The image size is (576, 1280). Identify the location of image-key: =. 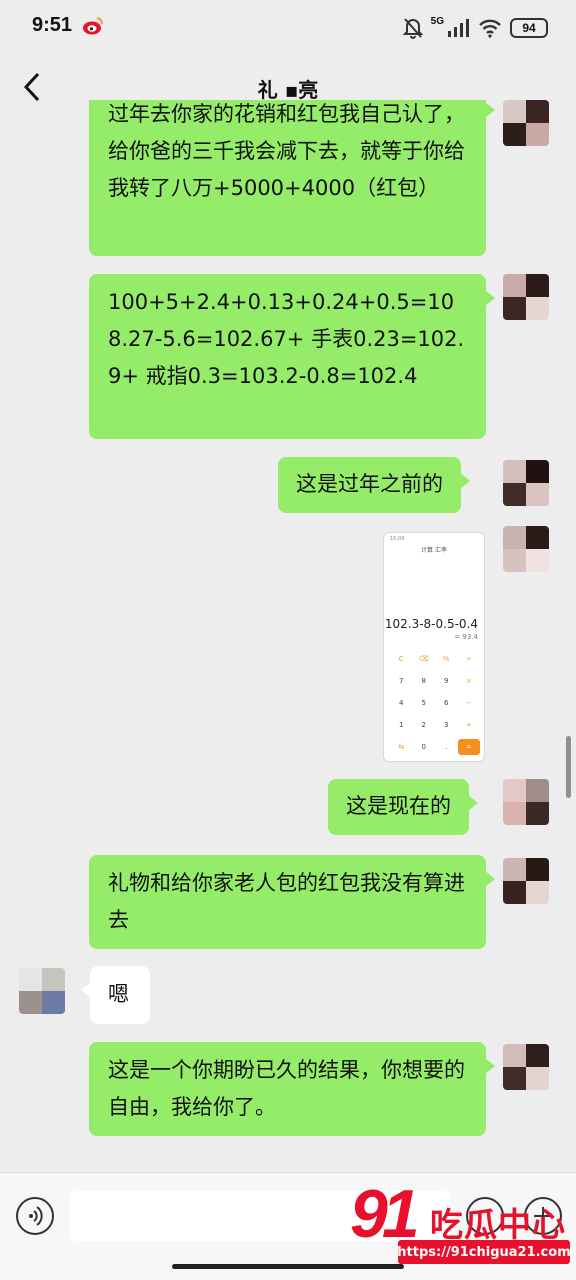
(468, 747).